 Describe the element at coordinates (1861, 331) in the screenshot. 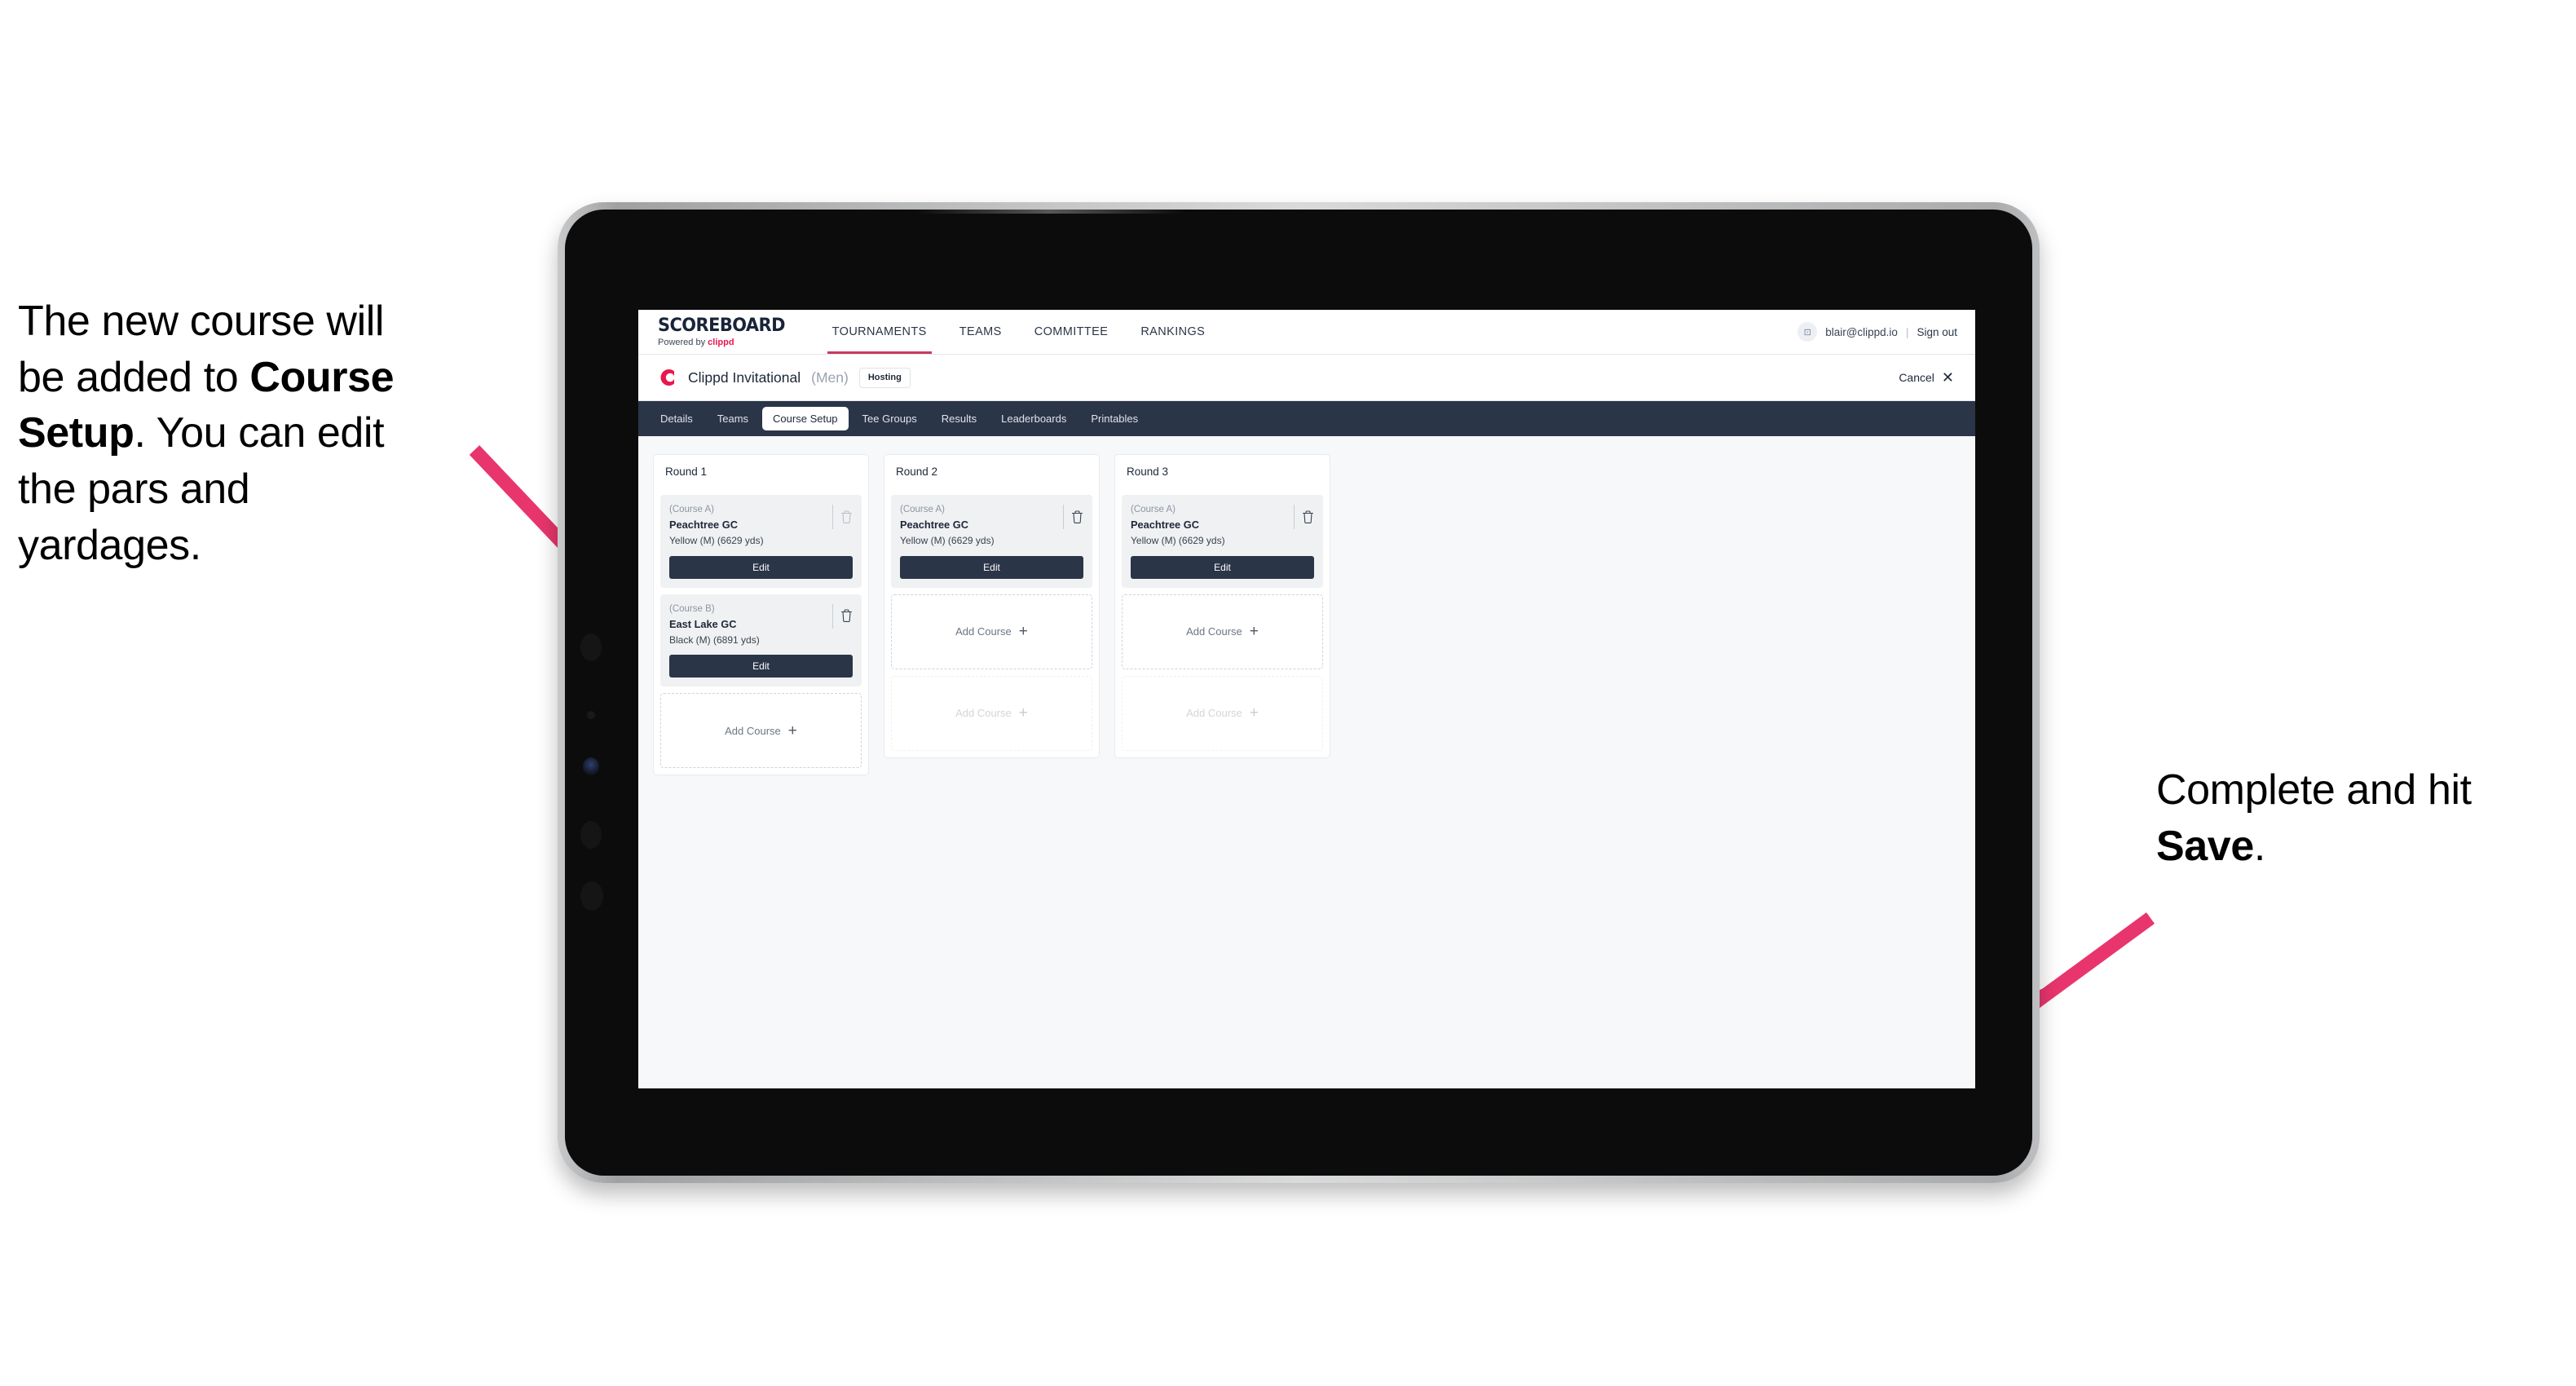

I see `user-email: blair@clippd.io` at that location.